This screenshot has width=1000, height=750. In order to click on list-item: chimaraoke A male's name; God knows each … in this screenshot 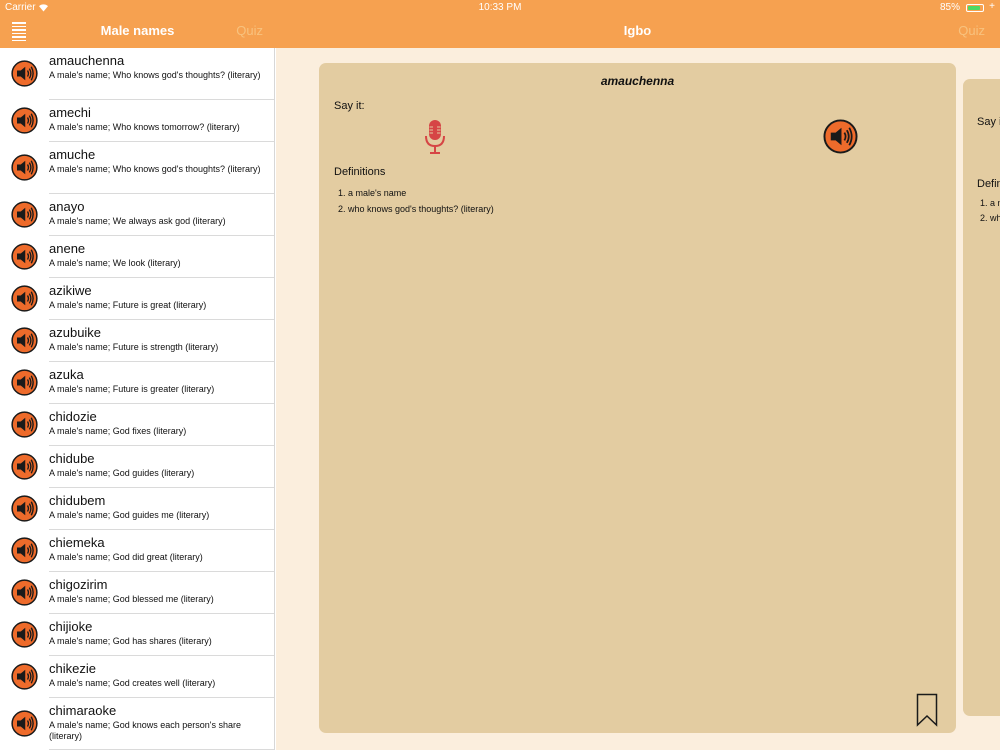, I will do `click(137, 724)`.